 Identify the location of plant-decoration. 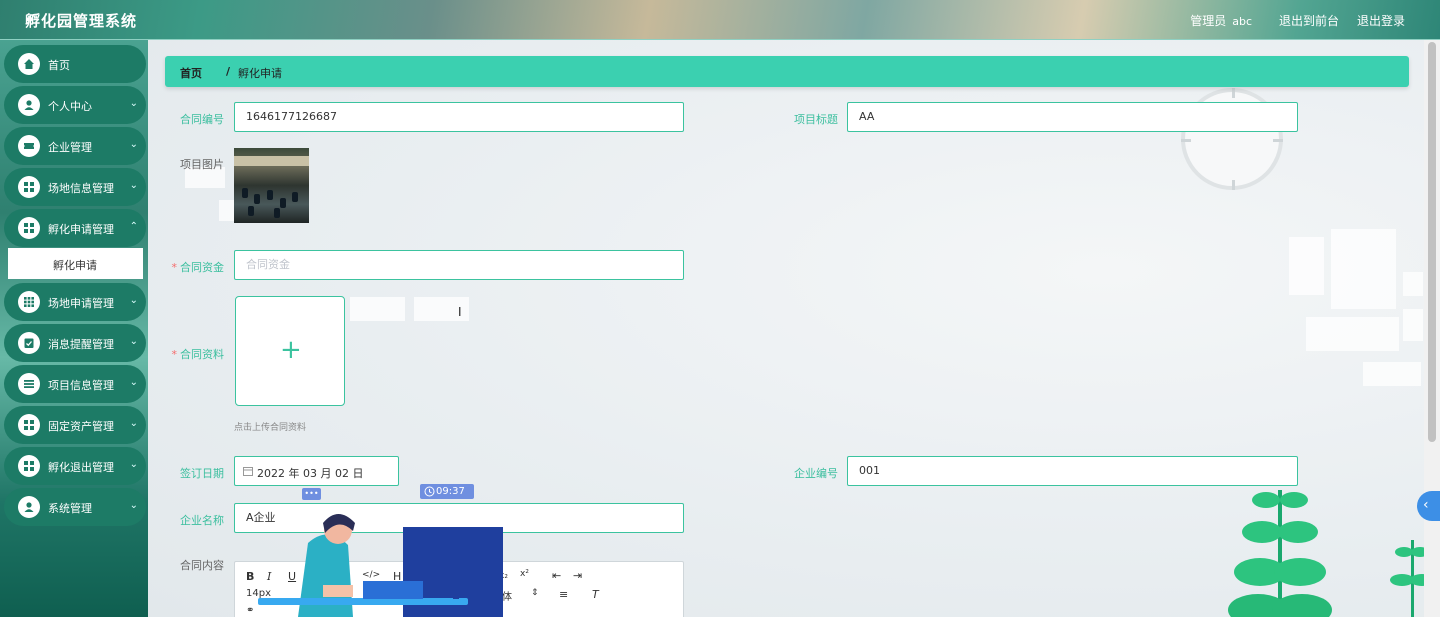
(1326, 553).